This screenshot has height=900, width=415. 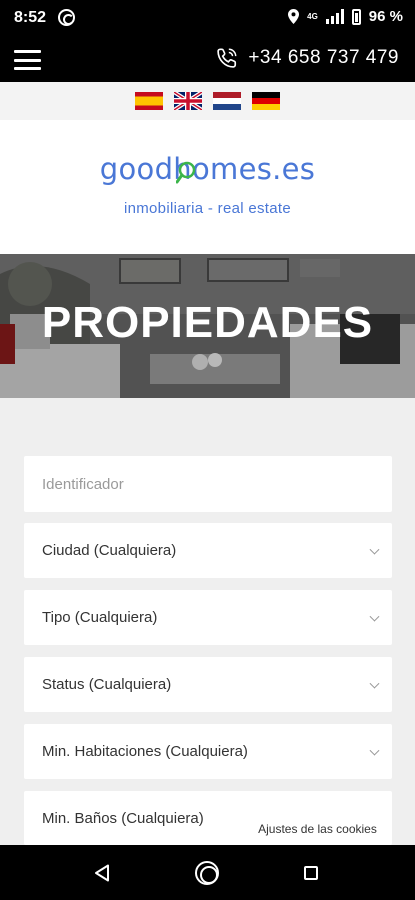 What do you see at coordinates (227, 58) in the screenshot?
I see `phone-icon` at bounding box center [227, 58].